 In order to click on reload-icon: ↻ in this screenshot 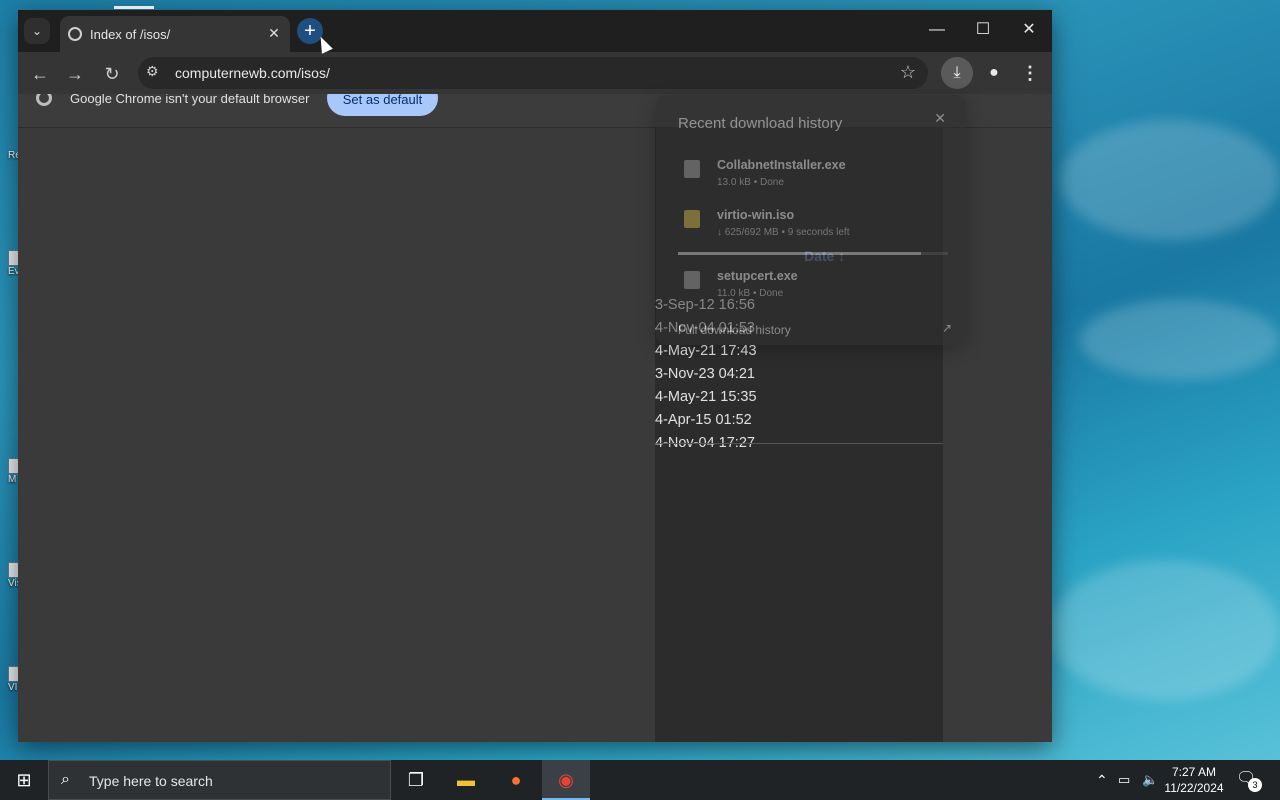, I will do `click(112, 74)`.